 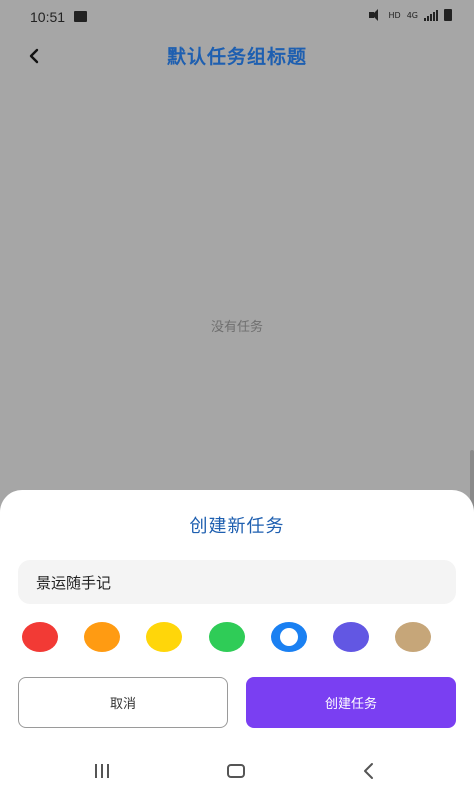 I want to click on empty-state-text: 没有任务, so click(x=236, y=327).